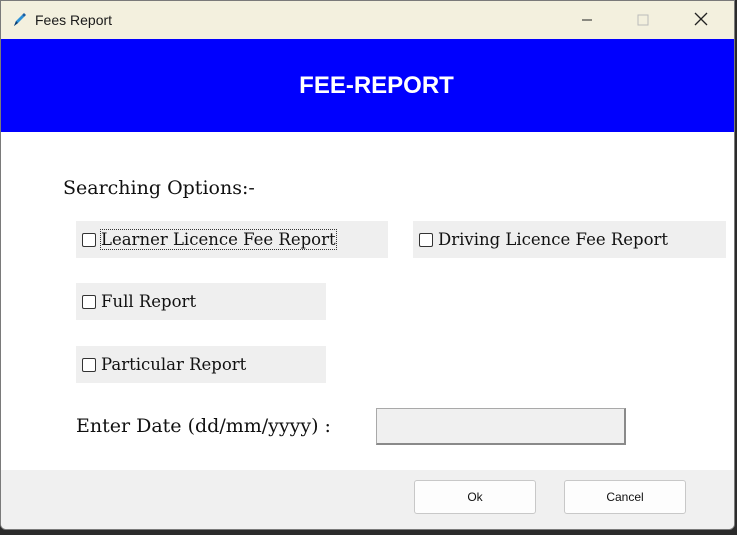 Image resolution: width=737 pixels, height=535 pixels. I want to click on full-report-checkbox, so click(89, 301).